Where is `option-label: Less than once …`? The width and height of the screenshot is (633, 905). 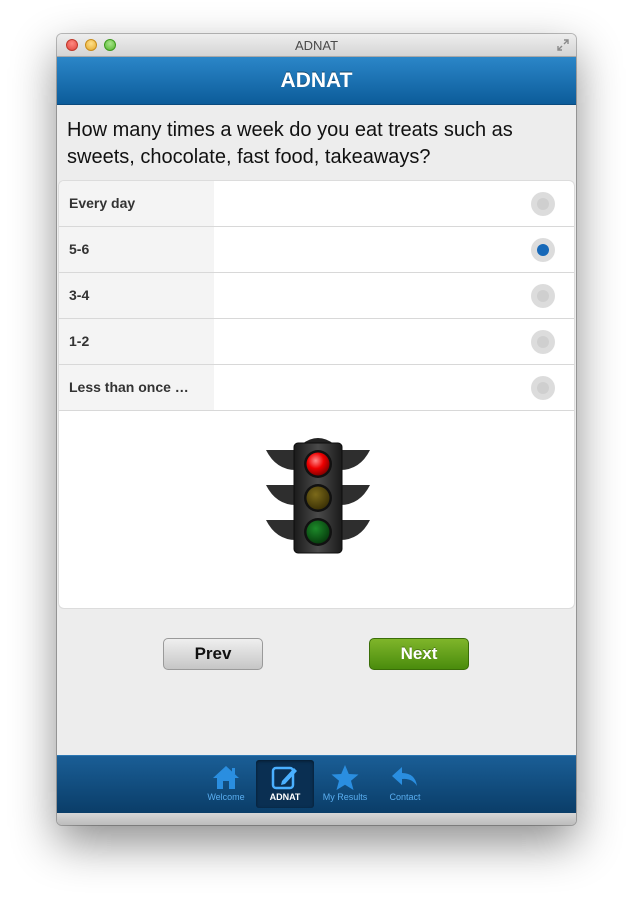 option-label: Less than once … is located at coordinates (136, 387).